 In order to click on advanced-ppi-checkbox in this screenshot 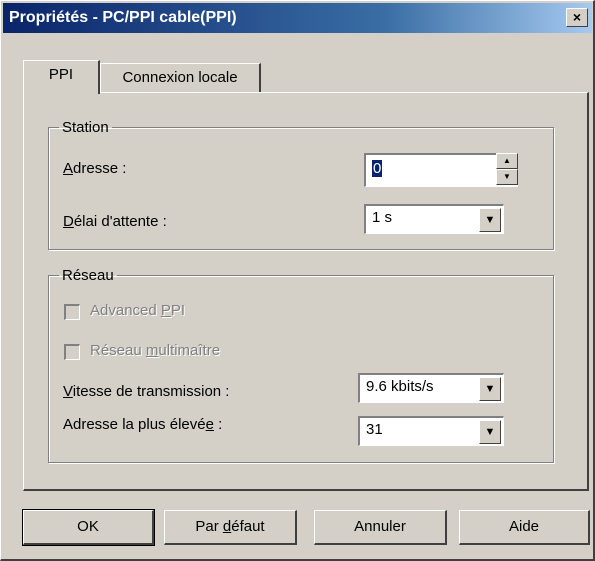, I will do `click(72, 312)`.